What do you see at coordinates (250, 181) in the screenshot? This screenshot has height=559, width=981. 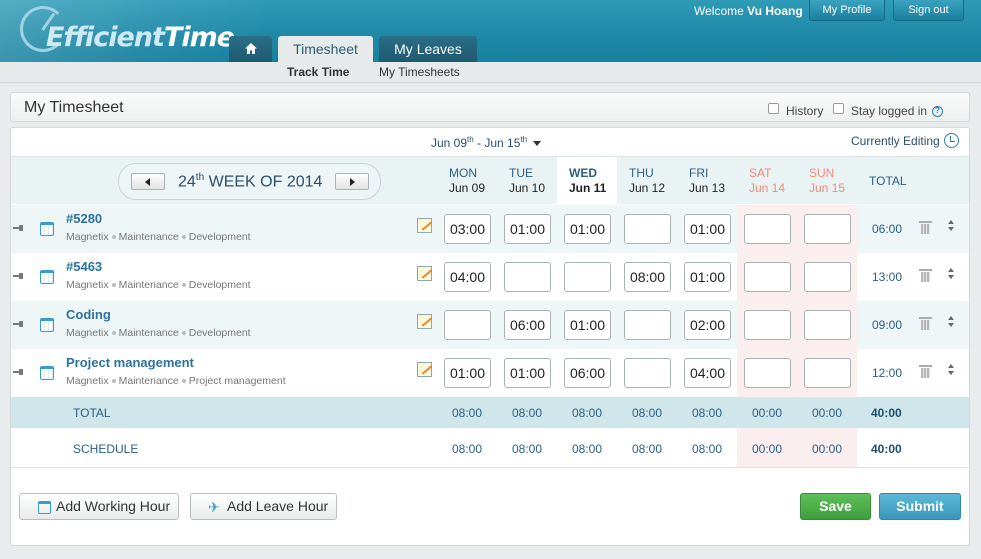 I see `week-label: 24th WEEK OF 2014` at bounding box center [250, 181].